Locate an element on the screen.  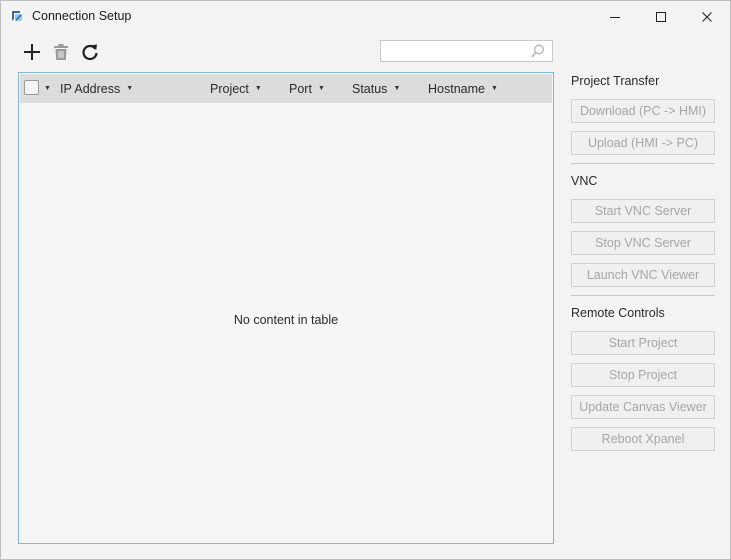
column-header-ip-address: IP Address ▼ is located at coordinates (96, 88).